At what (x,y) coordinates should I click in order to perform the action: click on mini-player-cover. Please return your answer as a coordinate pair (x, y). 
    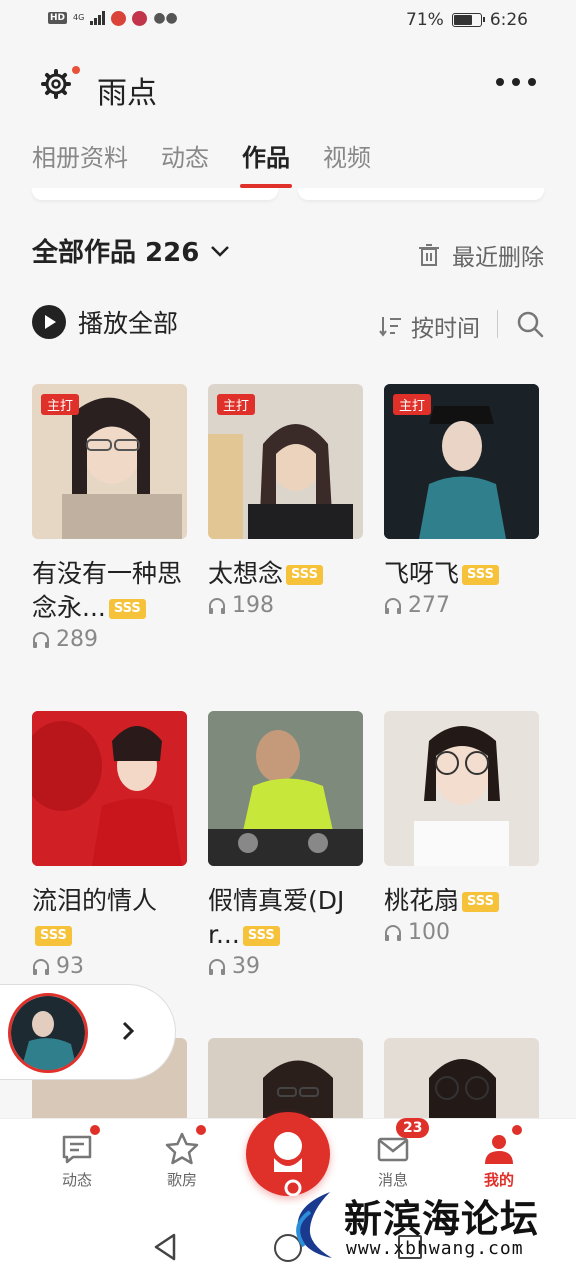
    Looking at the image, I should click on (48, 1033).